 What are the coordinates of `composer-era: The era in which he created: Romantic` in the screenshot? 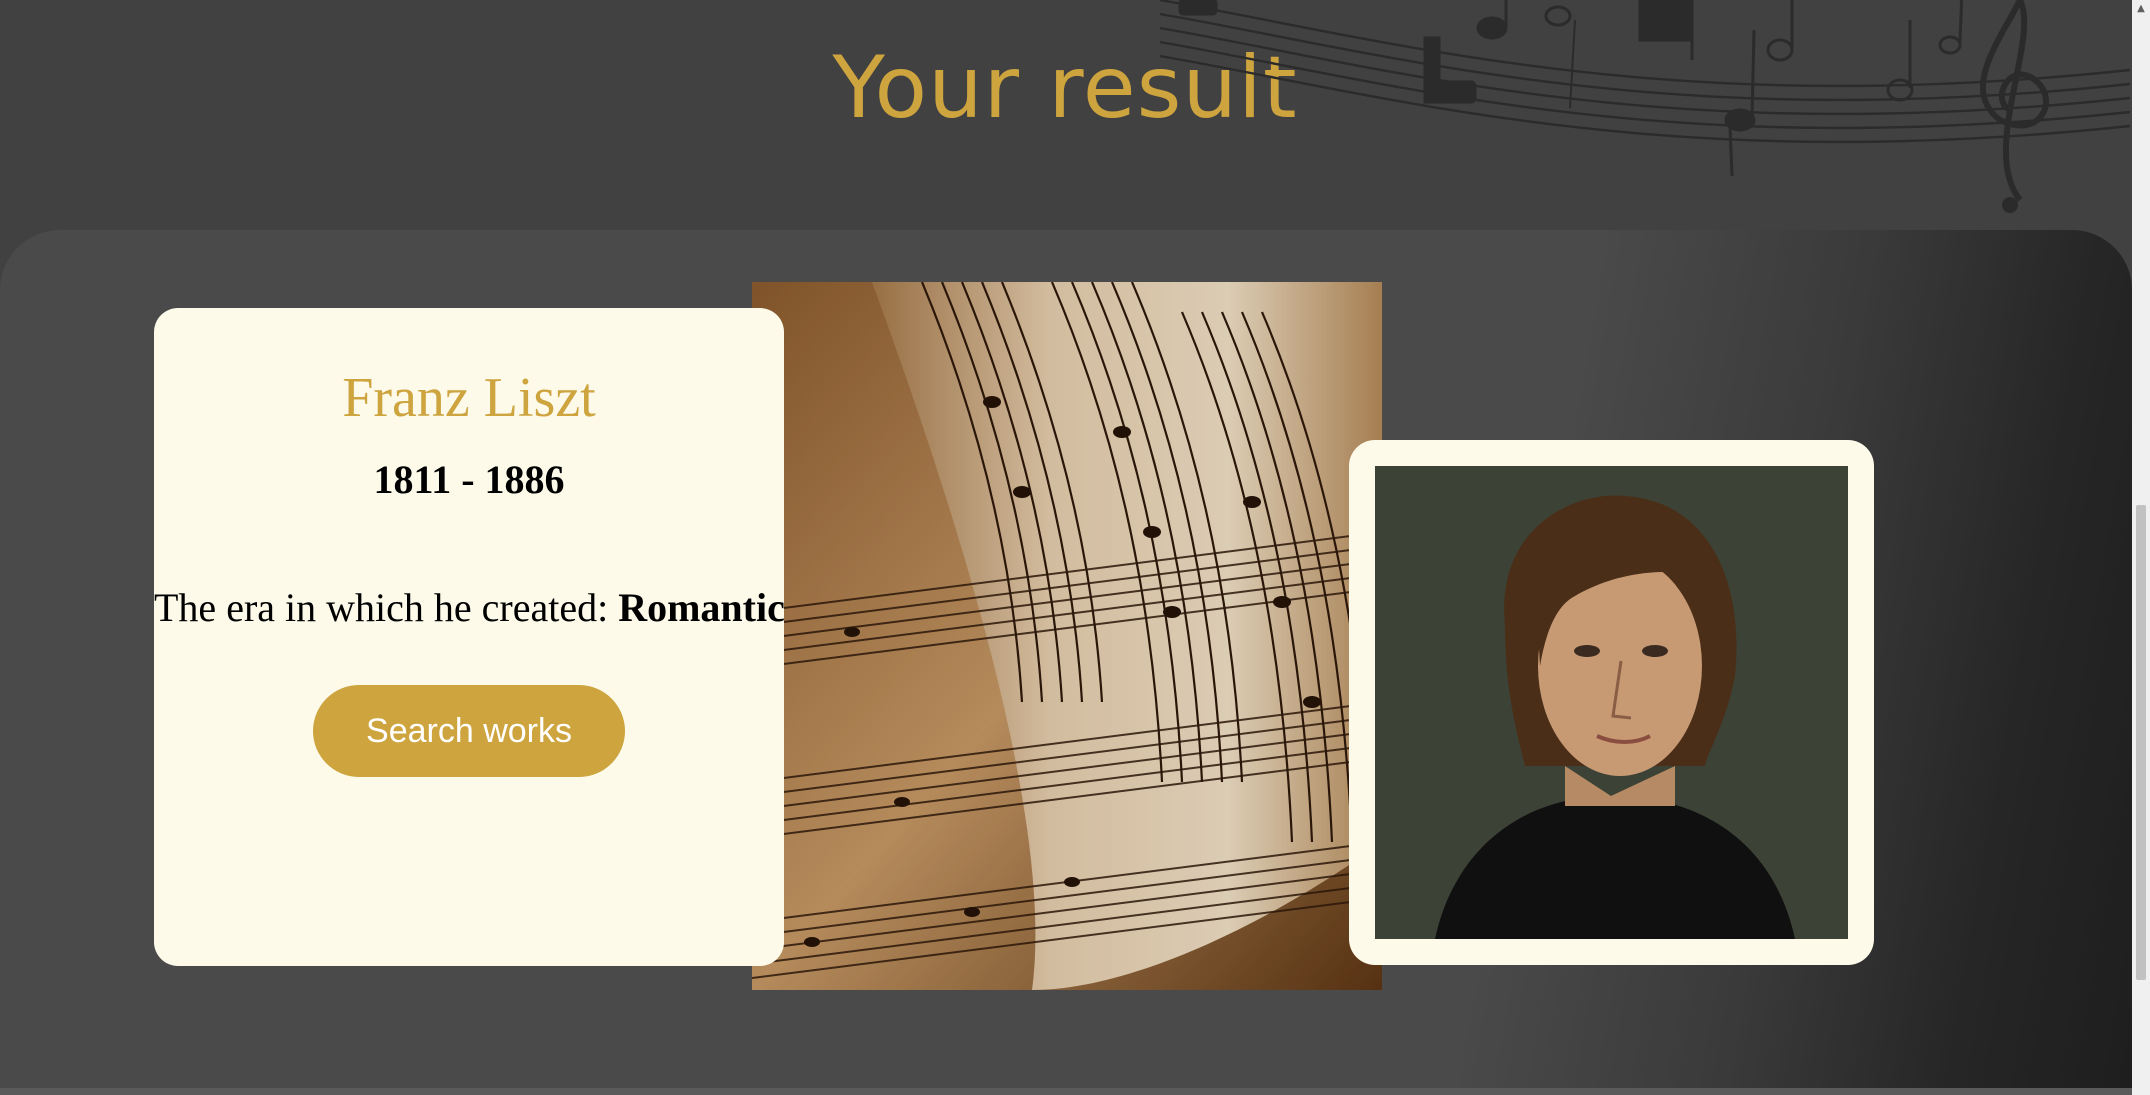 It's located at (469, 607).